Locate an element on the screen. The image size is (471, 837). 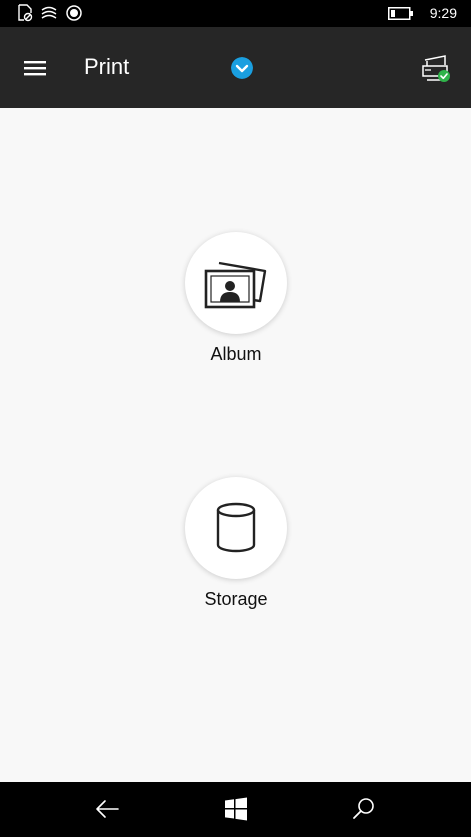
notification-icon is located at coordinates (25, 13).